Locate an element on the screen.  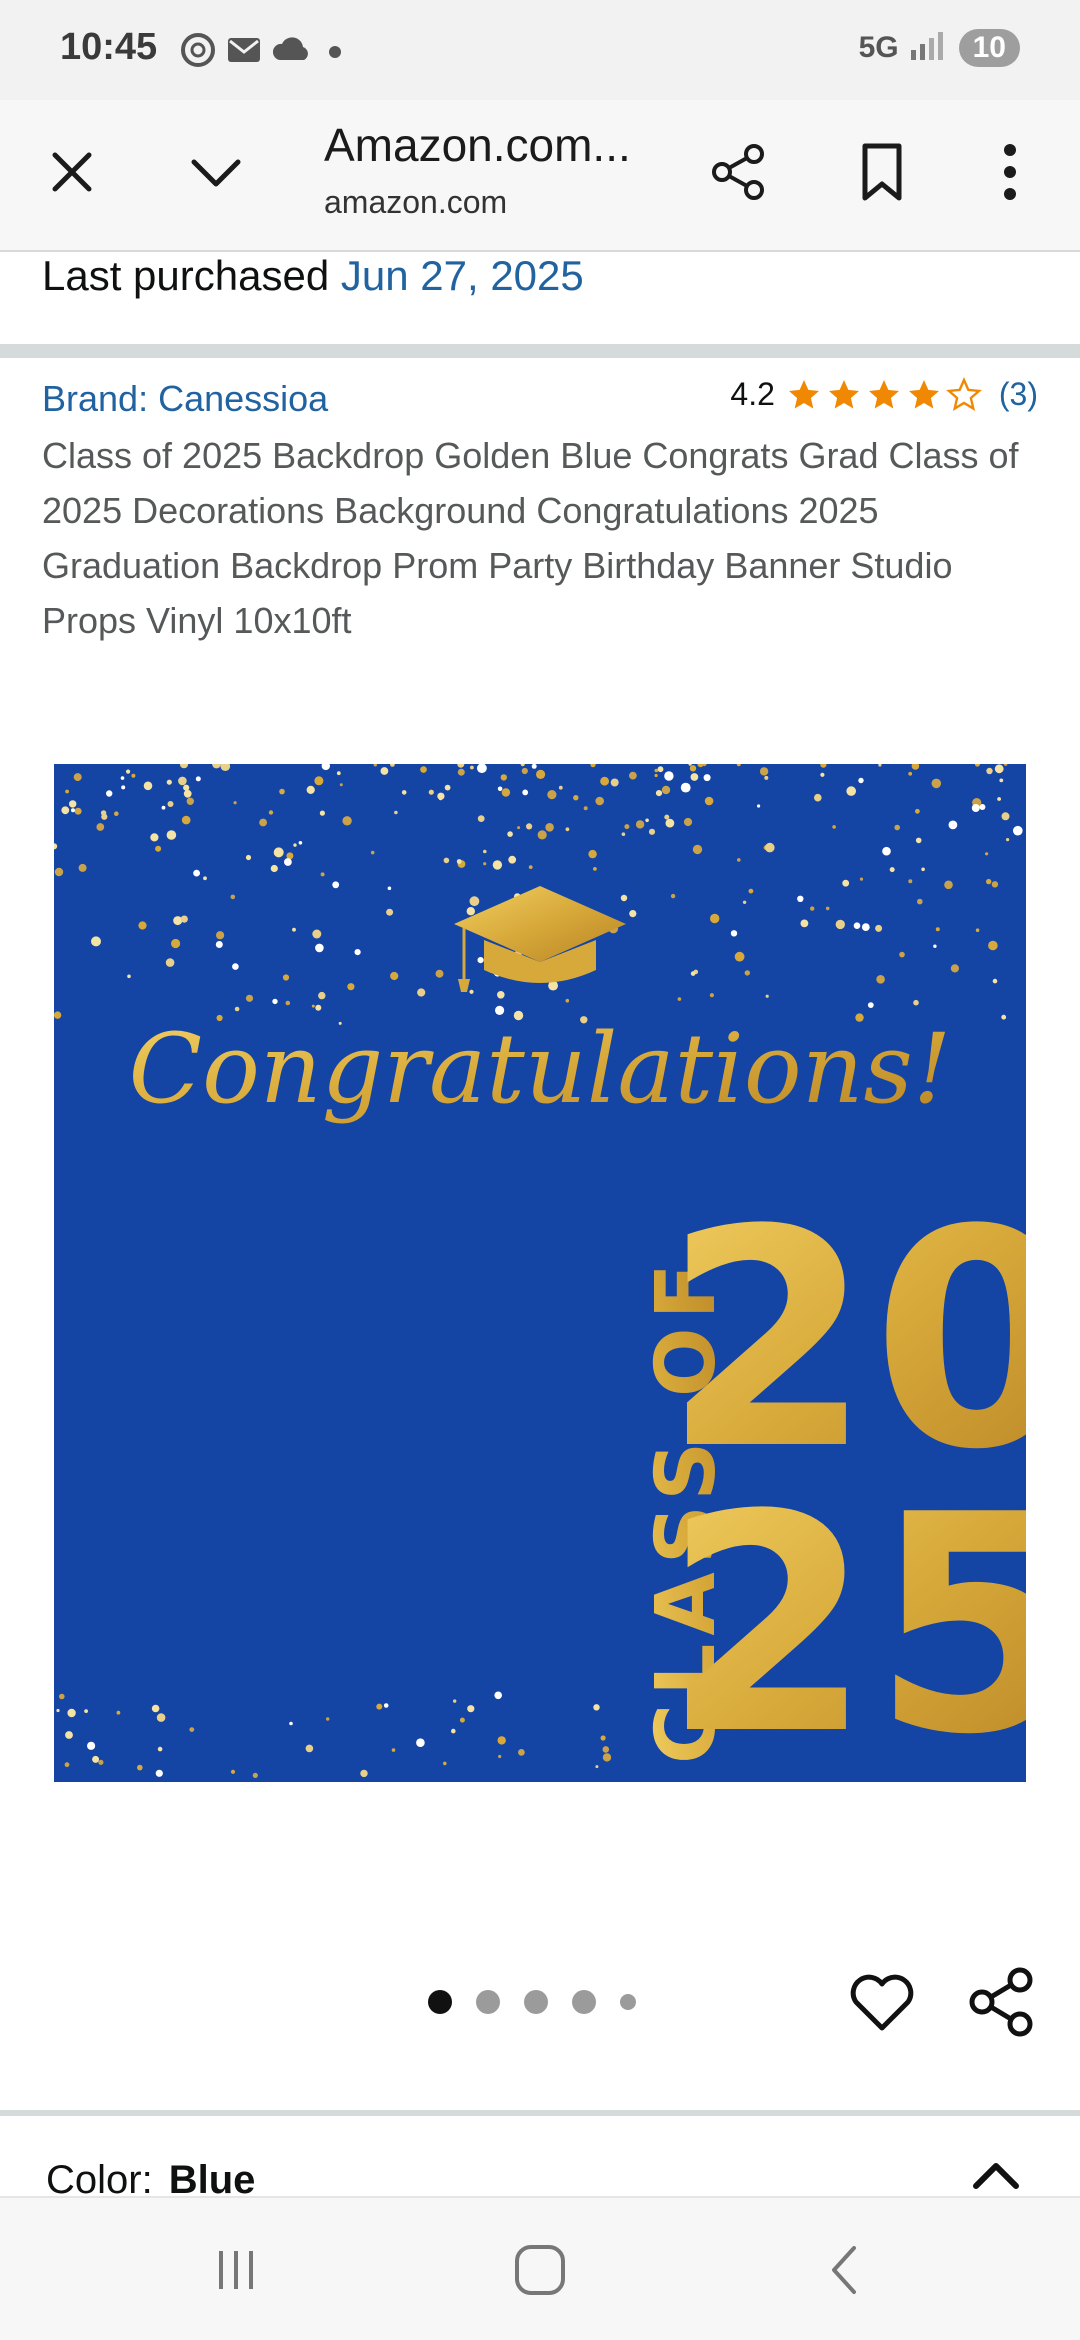
bookmark-icon is located at coordinates (882, 172).